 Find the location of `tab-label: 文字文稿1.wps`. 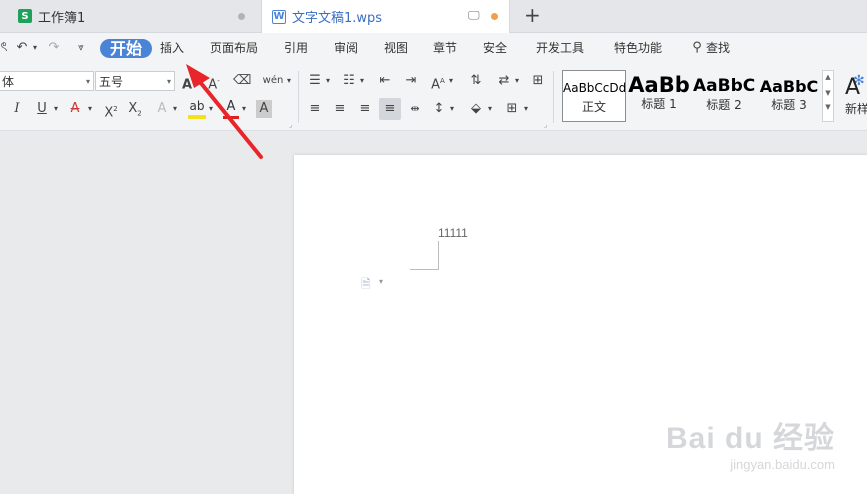

tab-label: 文字文稿1.wps is located at coordinates (337, 18).